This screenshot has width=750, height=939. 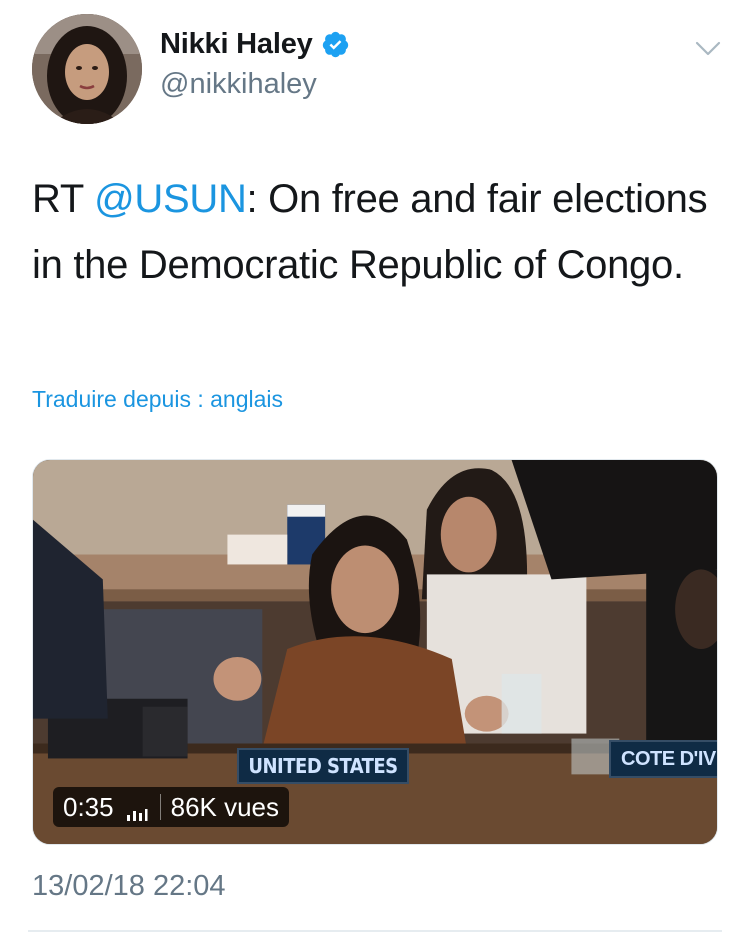 I want to click on video-view-count: 86K vues, so click(x=225, y=806).